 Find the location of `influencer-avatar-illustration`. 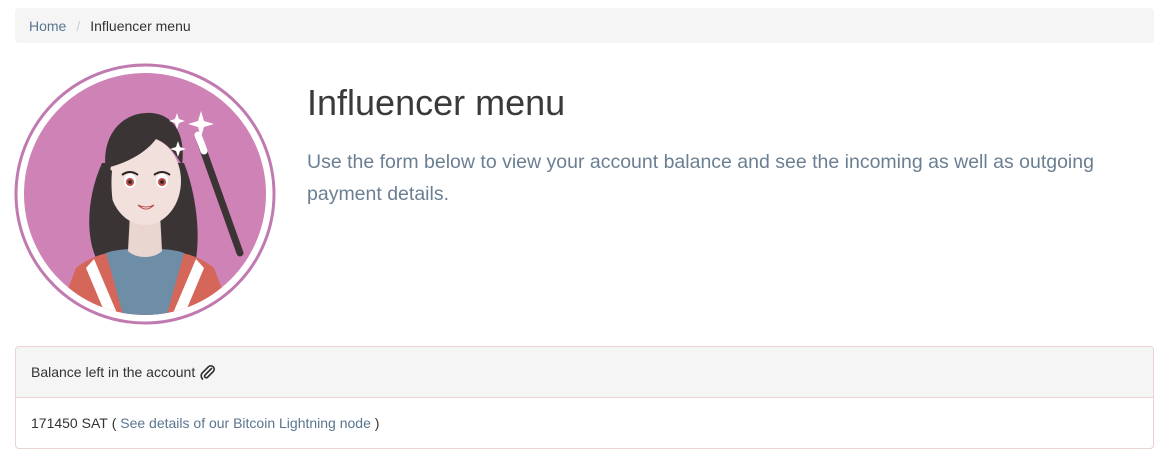

influencer-avatar-illustration is located at coordinates (145, 194).